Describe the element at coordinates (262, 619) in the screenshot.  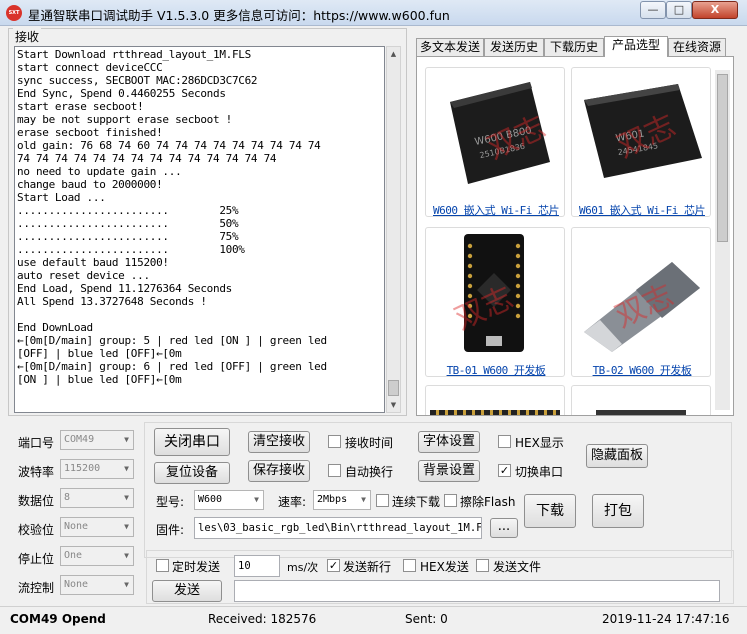
I see `received-count: Received: 182576` at that location.